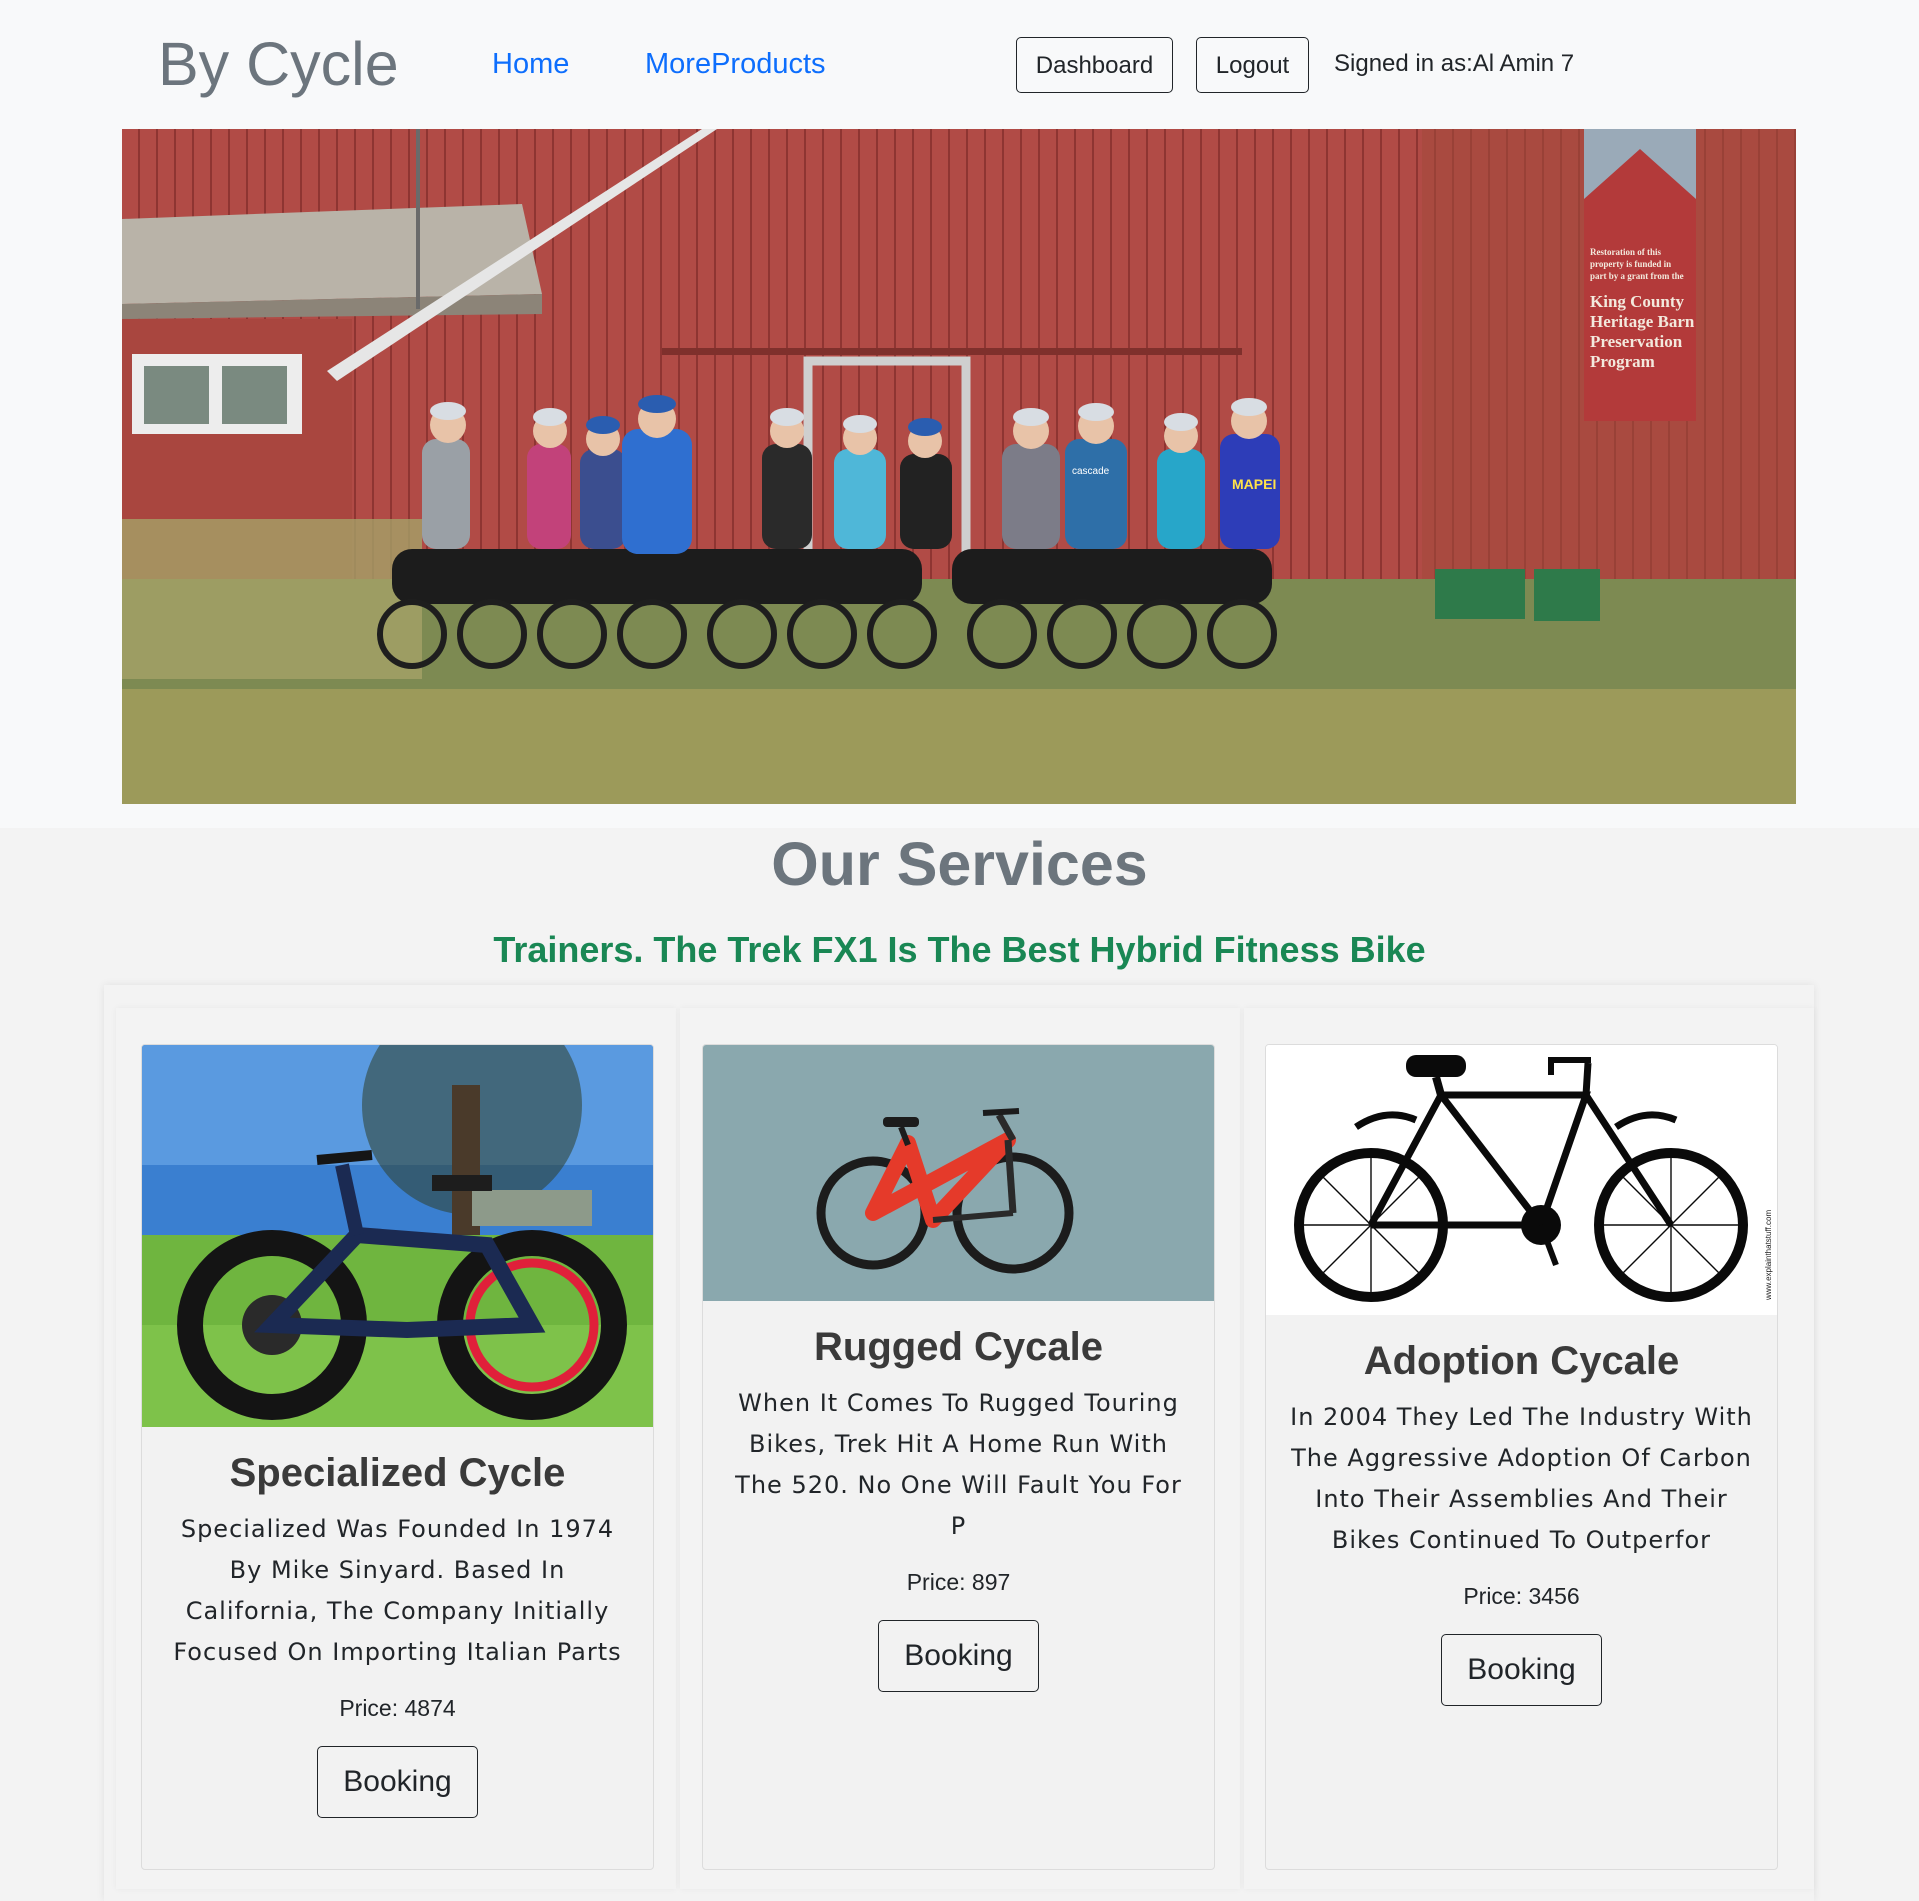 This screenshot has height=1901, width=1919. Describe the element at coordinates (530, 64) in the screenshot. I see `nav-link-home: Home` at that location.